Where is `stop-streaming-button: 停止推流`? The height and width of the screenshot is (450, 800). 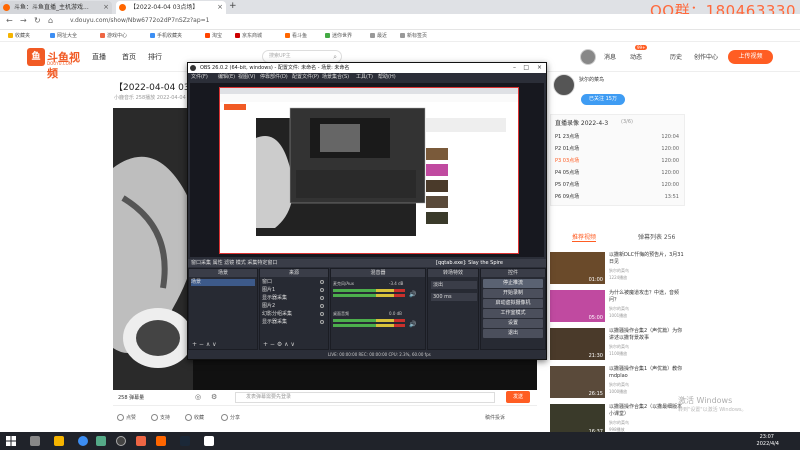 stop-streaming-button: 停止推流 is located at coordinates (513, 283).